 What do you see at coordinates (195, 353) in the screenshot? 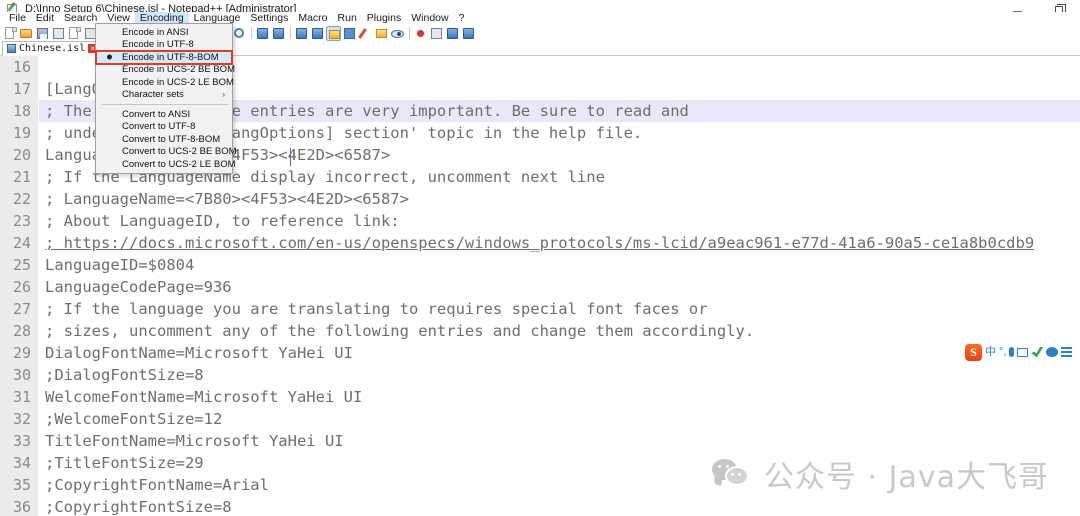
I see `line-content: DialogFontName=Microsoft YaHei UI` at bounding box center [195, 353].